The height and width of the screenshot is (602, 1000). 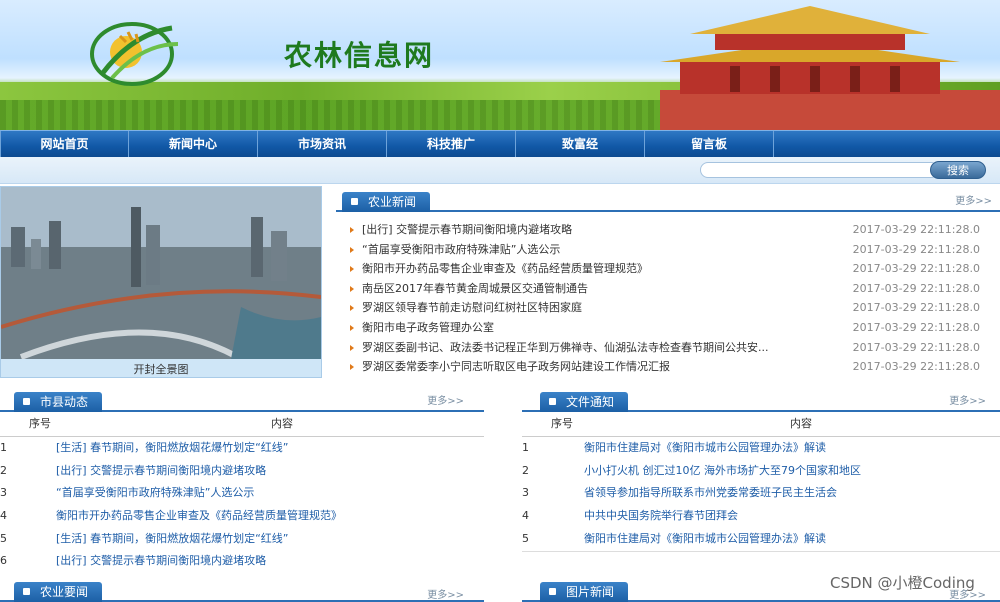 What do you see at coordinates (359, 55) in the screenshot?
I see `site-name: 农林信息网` at bounding box center [359, 55].